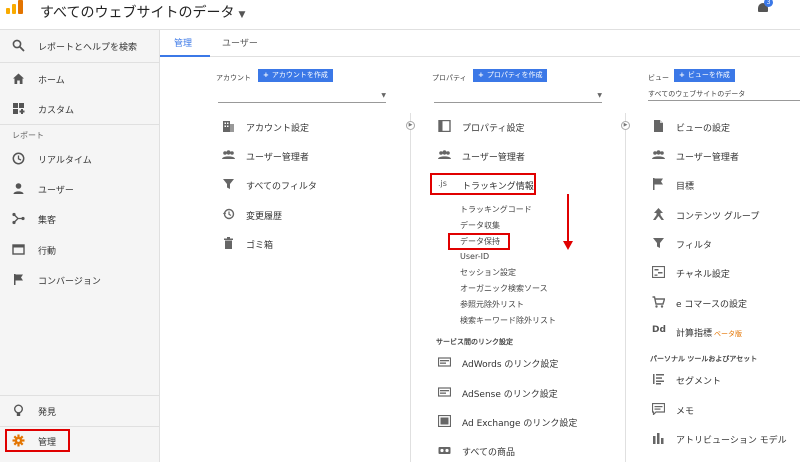  I want to click on create-property-button: + プロパティを作成, so click(510, 75).